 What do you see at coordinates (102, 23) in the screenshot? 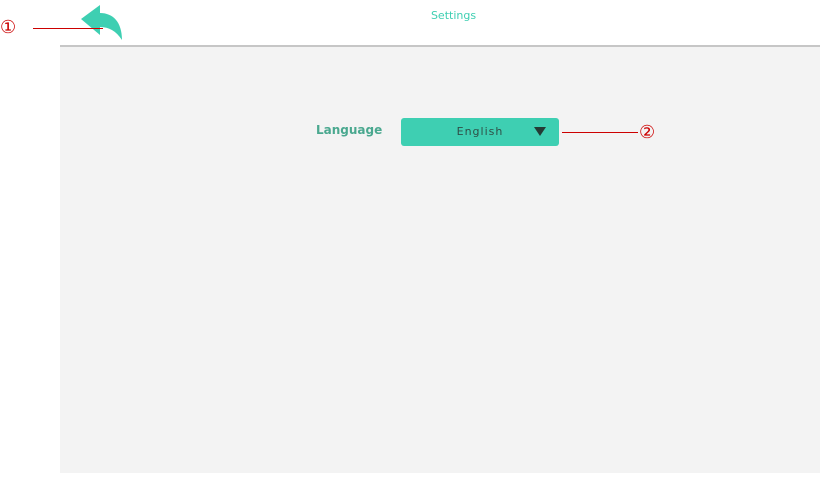
I see `back-arrow-icon` at bounding box center [102, 23].